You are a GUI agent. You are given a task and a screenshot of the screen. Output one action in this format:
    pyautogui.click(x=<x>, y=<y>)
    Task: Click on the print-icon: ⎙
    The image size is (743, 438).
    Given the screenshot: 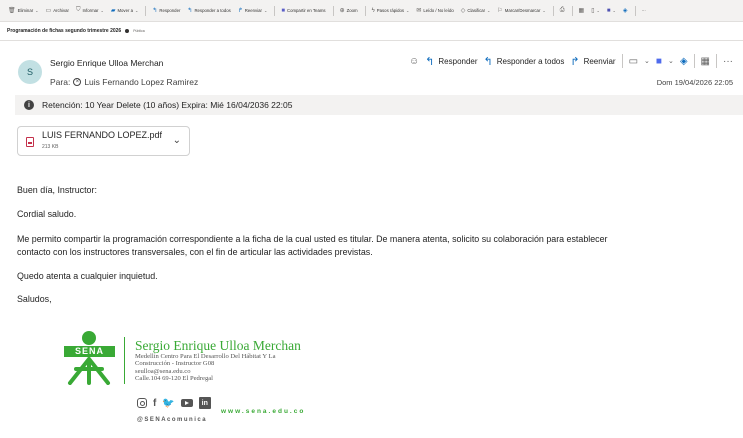 What is the action you would take?
    pyautogui.click(x=562, y=10)
    